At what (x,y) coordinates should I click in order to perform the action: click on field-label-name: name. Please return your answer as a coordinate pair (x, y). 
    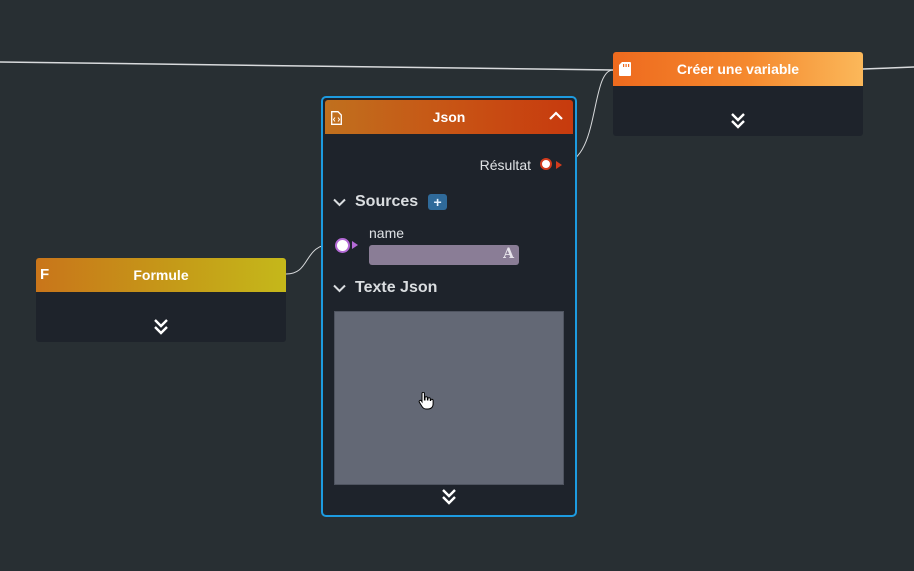
    Looking at the image, I should click on (387, 233).